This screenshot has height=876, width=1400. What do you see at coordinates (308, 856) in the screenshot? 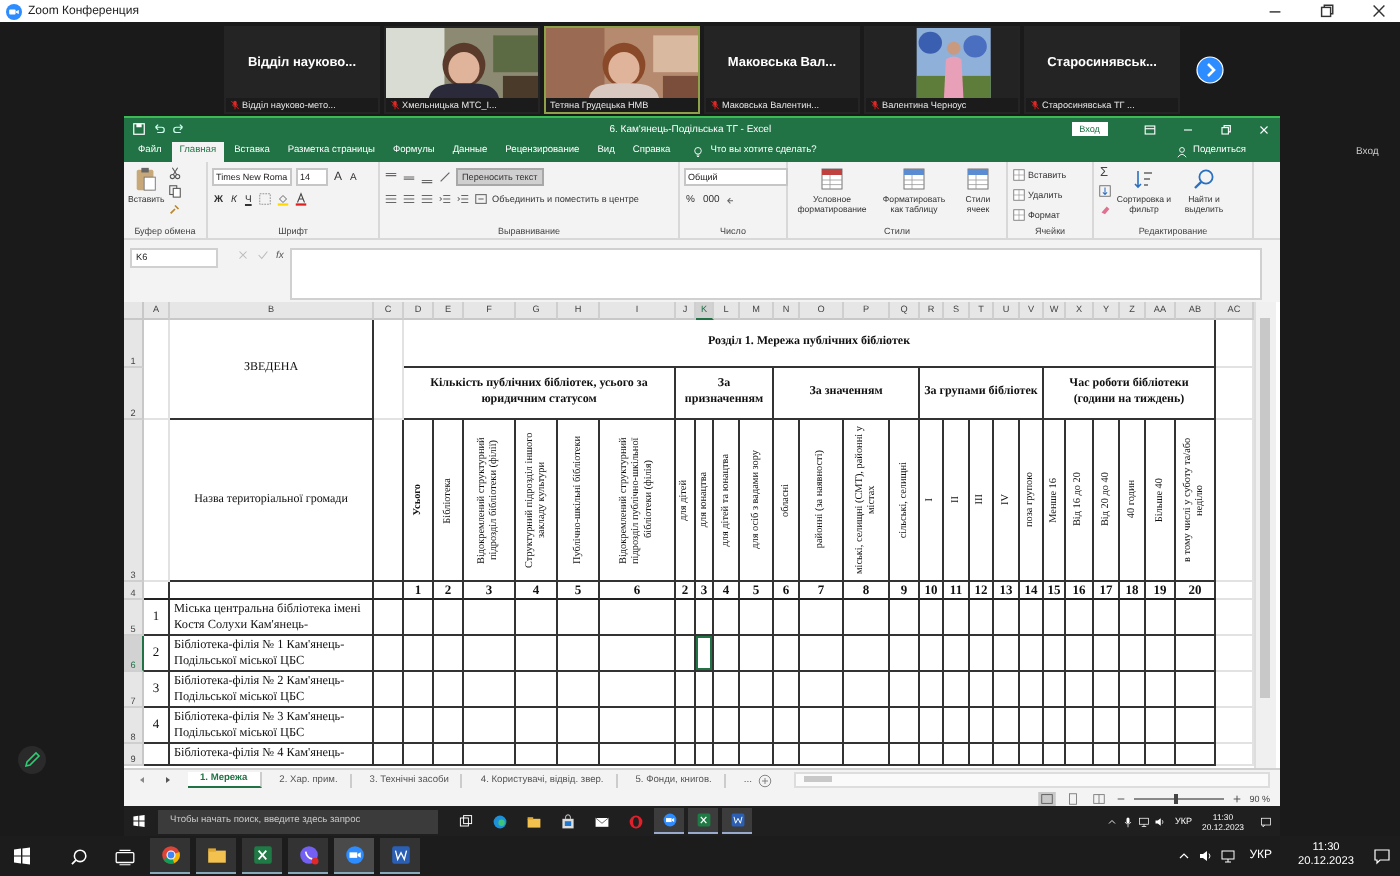
I see `chat-app-icon` at bounding box center [308, 856].